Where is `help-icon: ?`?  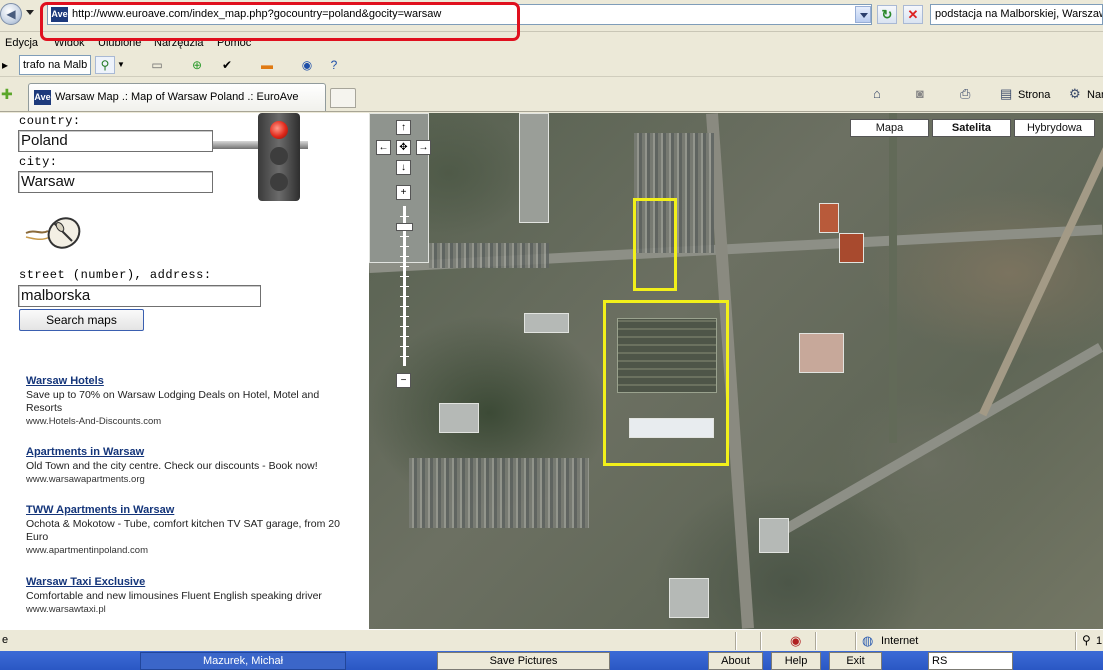
help-icon: ? is located at coordinates (334, 65).